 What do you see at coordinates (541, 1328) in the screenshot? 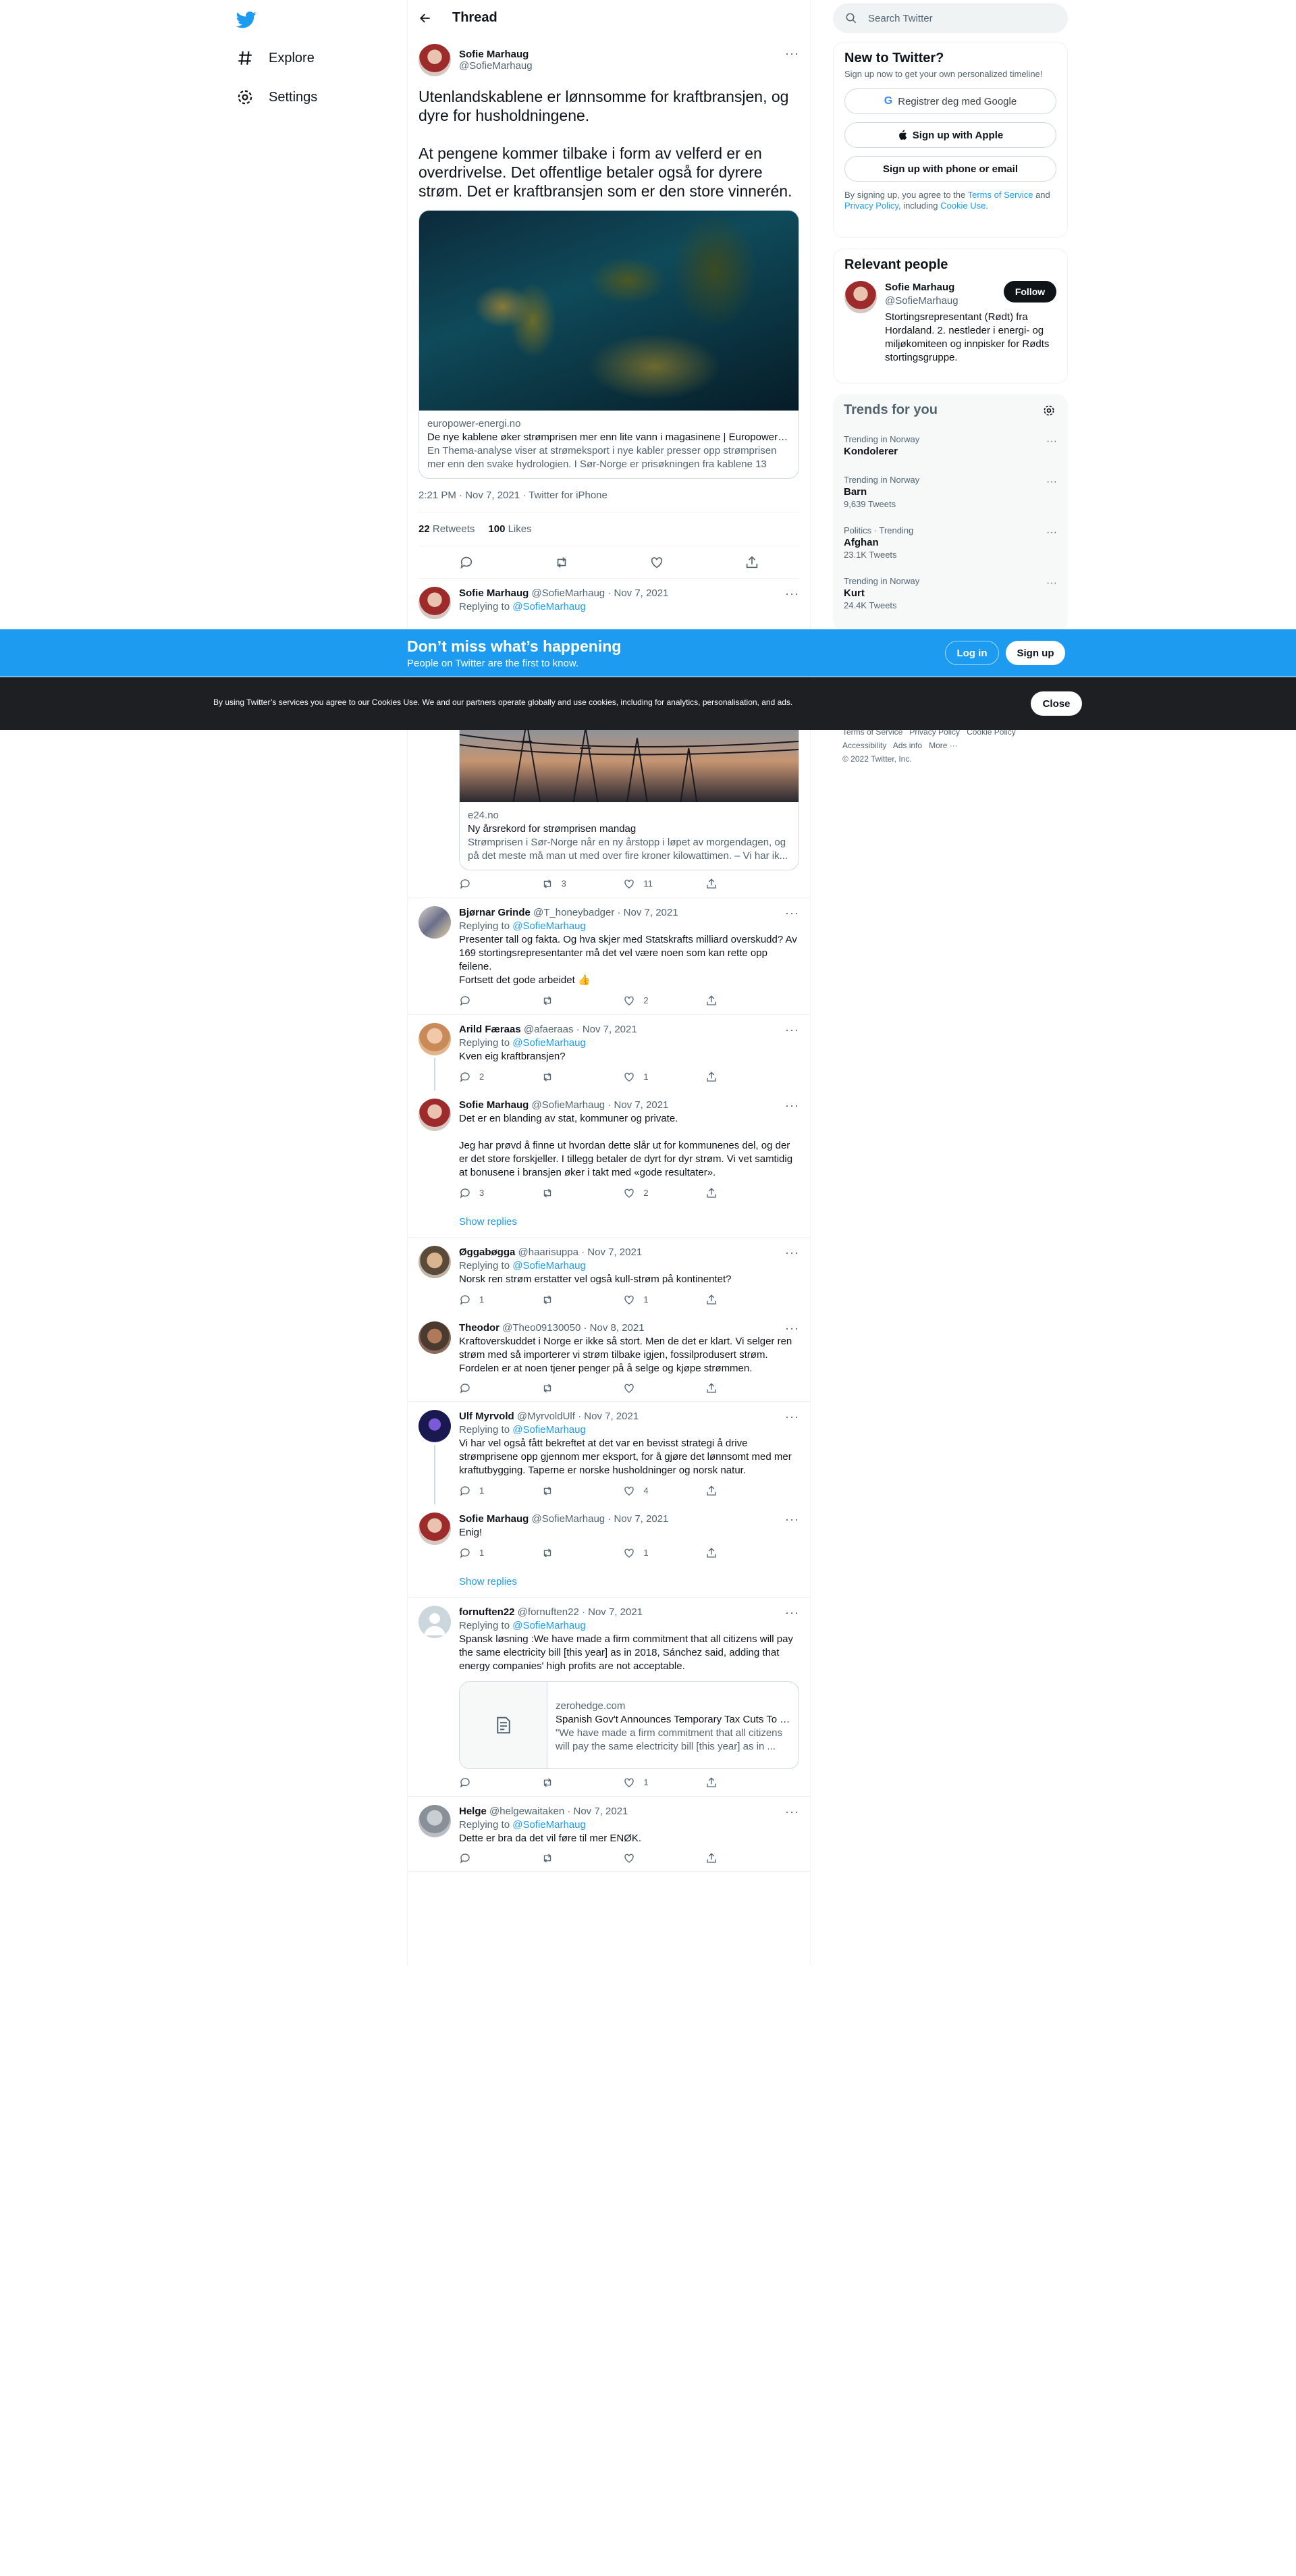
I see `reply-author-handle: @Theo09130050` at bounding box center [541, 1328].